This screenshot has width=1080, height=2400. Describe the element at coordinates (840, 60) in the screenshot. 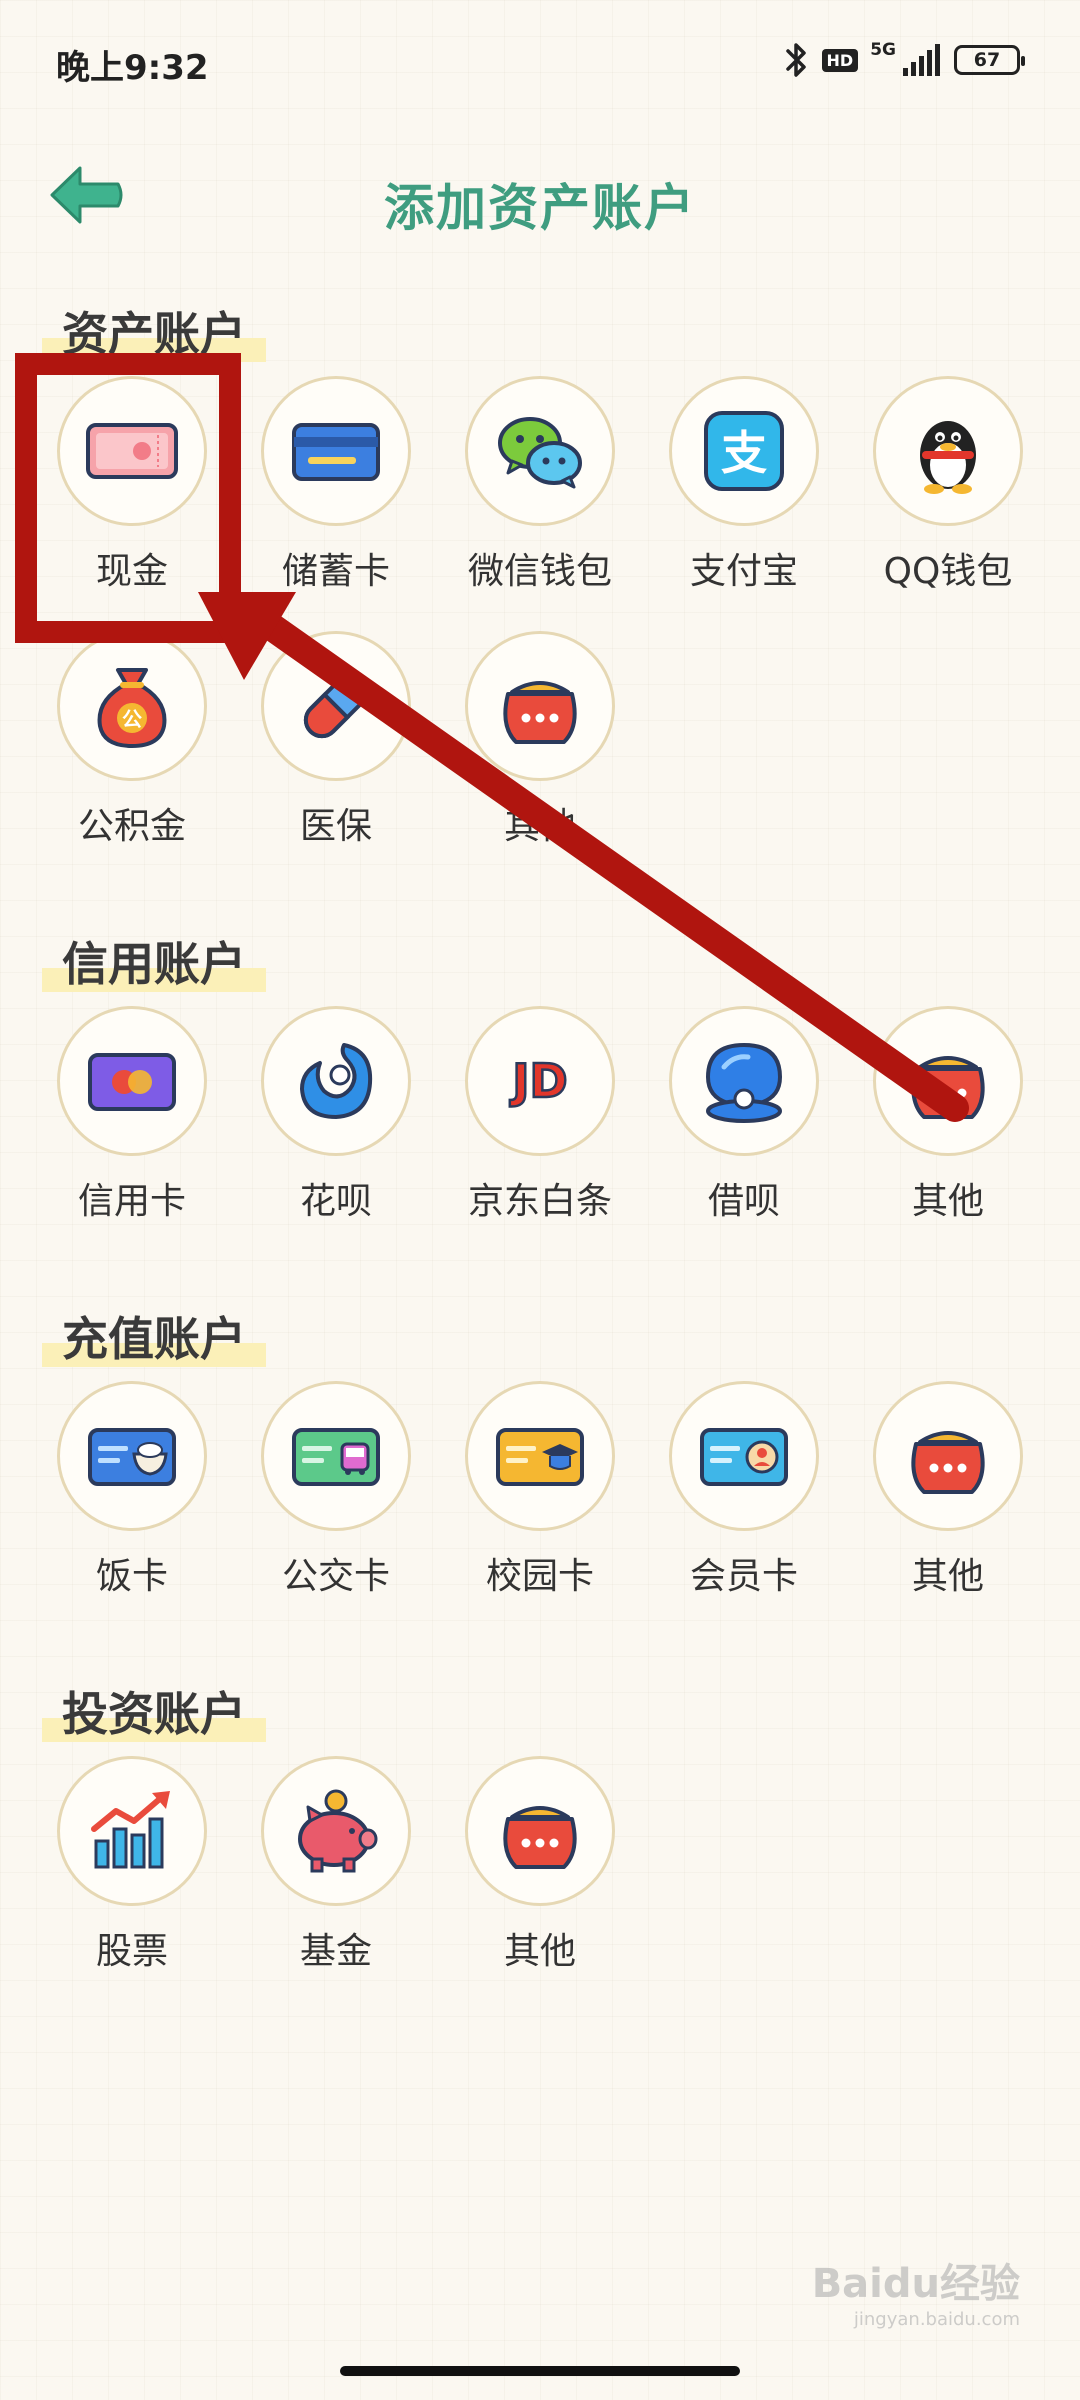

I see `hd-badge: HD` at that location.